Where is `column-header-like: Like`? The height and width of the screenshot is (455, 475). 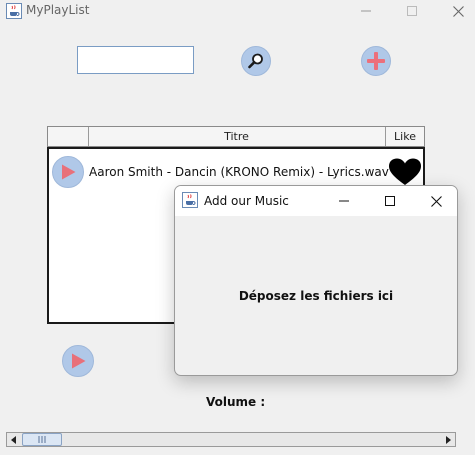
column-header-like: Like is located at coordinates (405, 136).